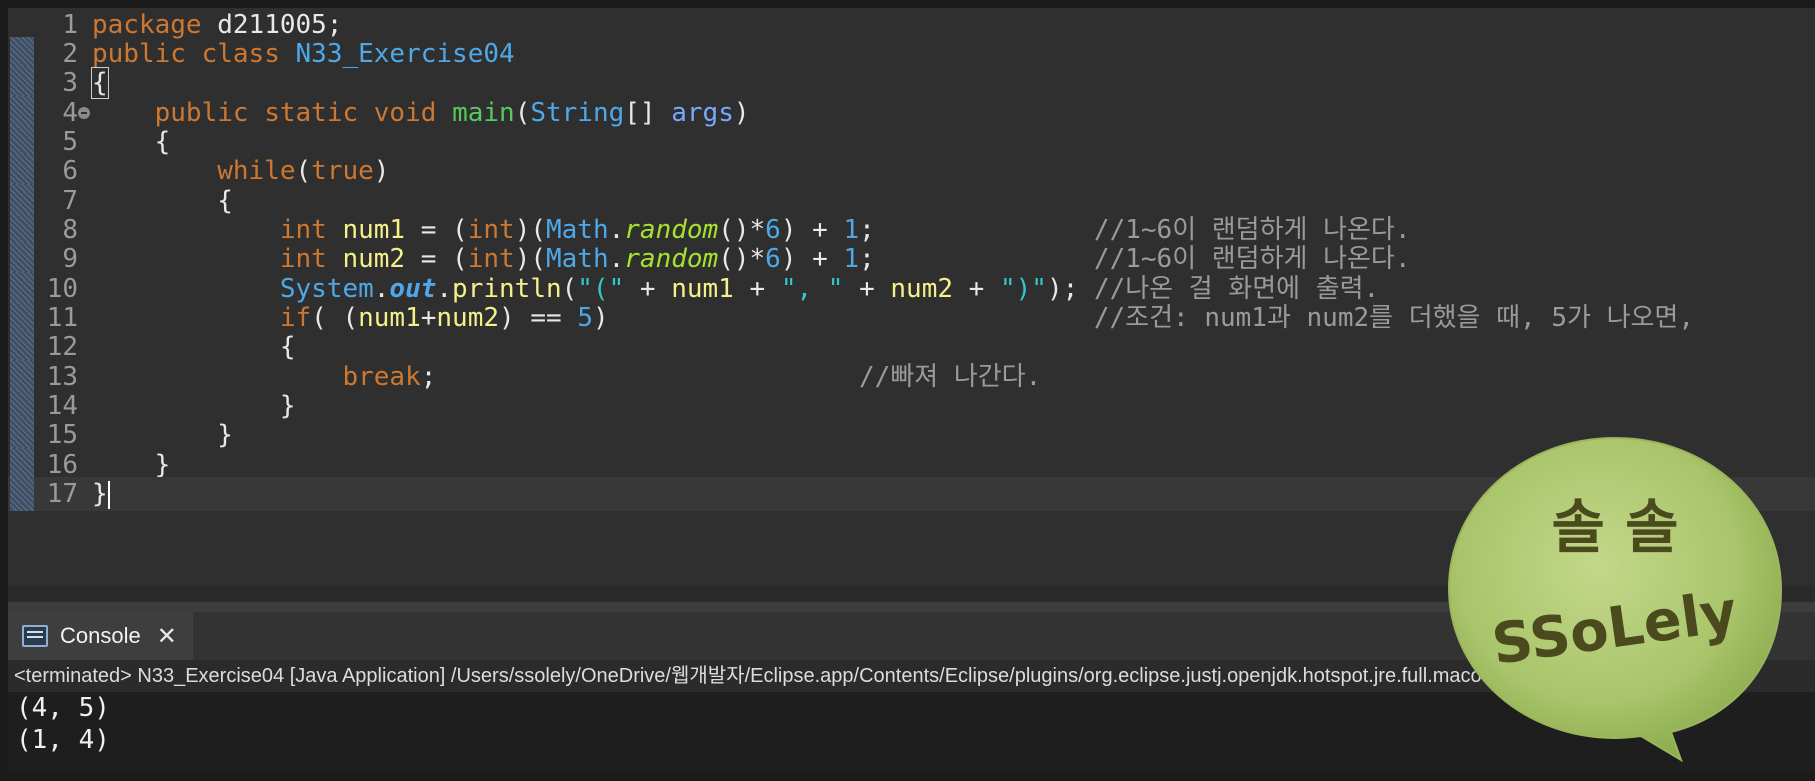 This screenshot has width=1815, height=781. I want to click on line-number: 6, so click(70, 171).